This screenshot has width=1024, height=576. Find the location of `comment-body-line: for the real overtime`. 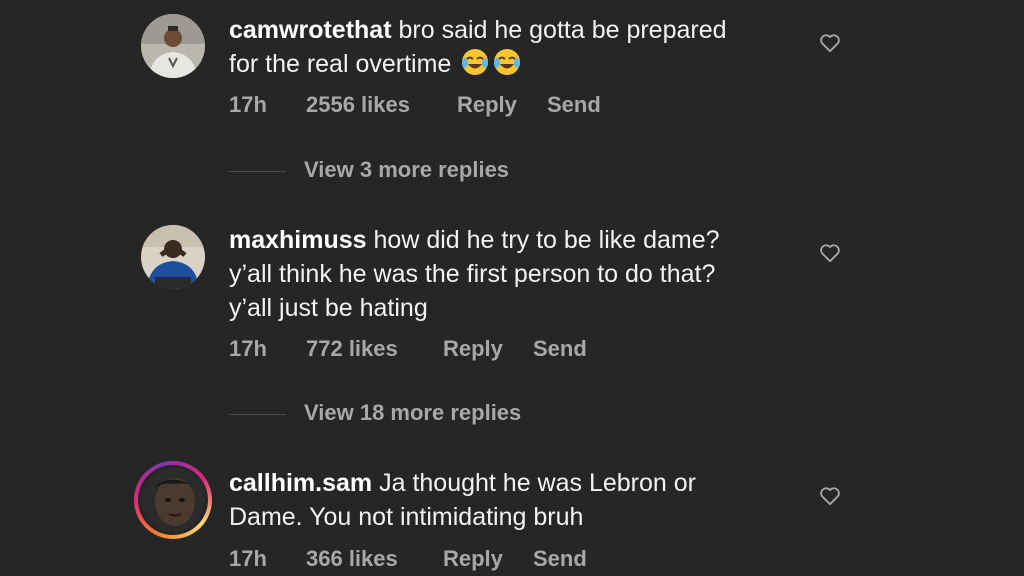

comment-body-line: for the real overtime is located at coordinates (340, 64).